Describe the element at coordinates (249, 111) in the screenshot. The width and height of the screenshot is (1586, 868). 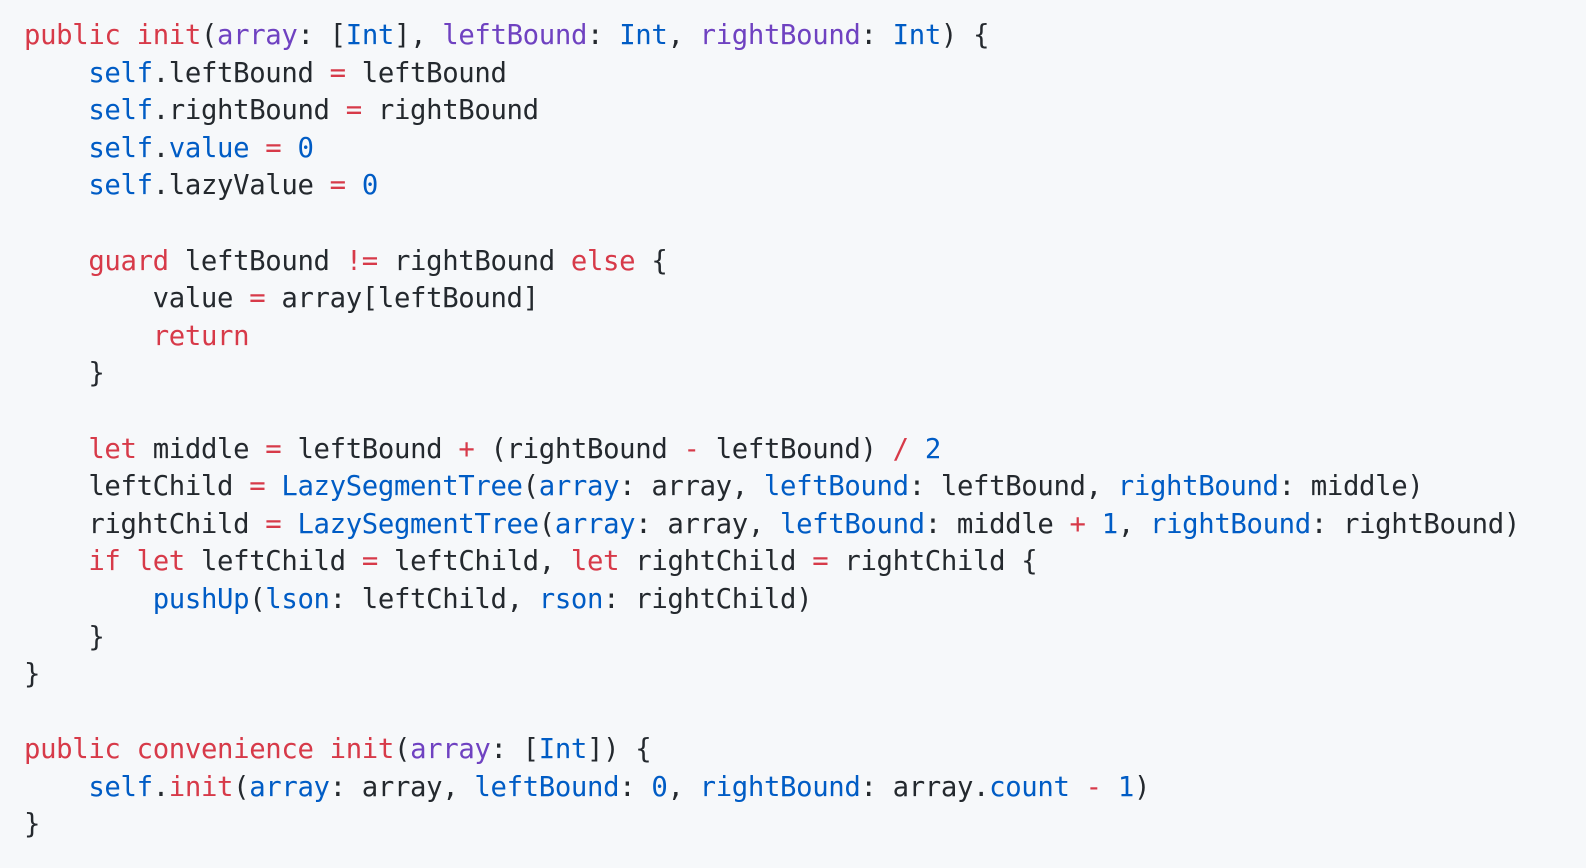
I see `code-token: .rightBound` at that location.